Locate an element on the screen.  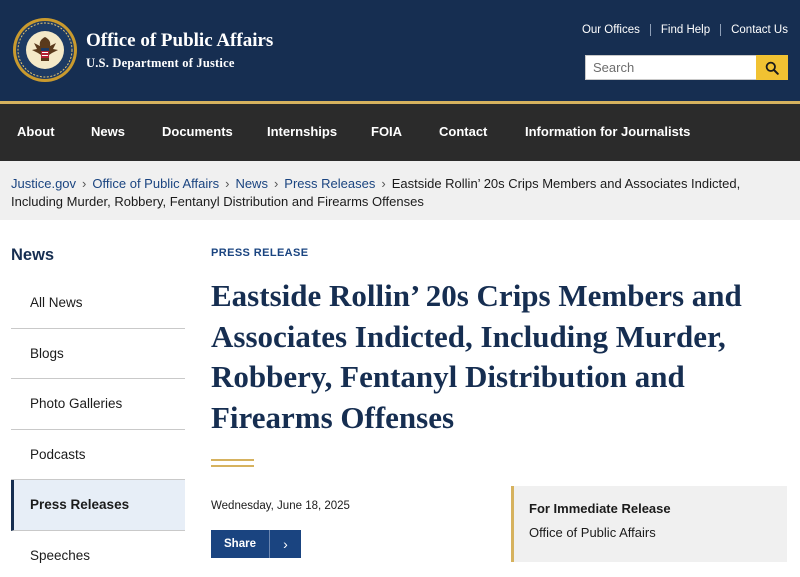
search-input is located at coordinates (670, 67).